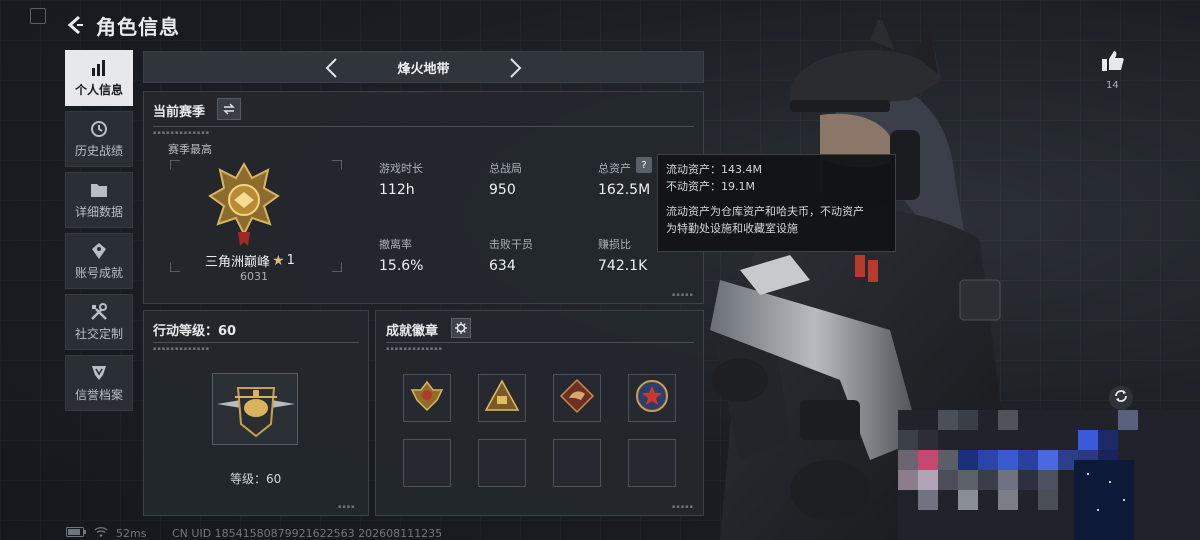 This screenshot has width=1200, height=540. Describe the element at coordinates (98, 89) in the screenshot. I see `nav-label: 个人信息` at that location.